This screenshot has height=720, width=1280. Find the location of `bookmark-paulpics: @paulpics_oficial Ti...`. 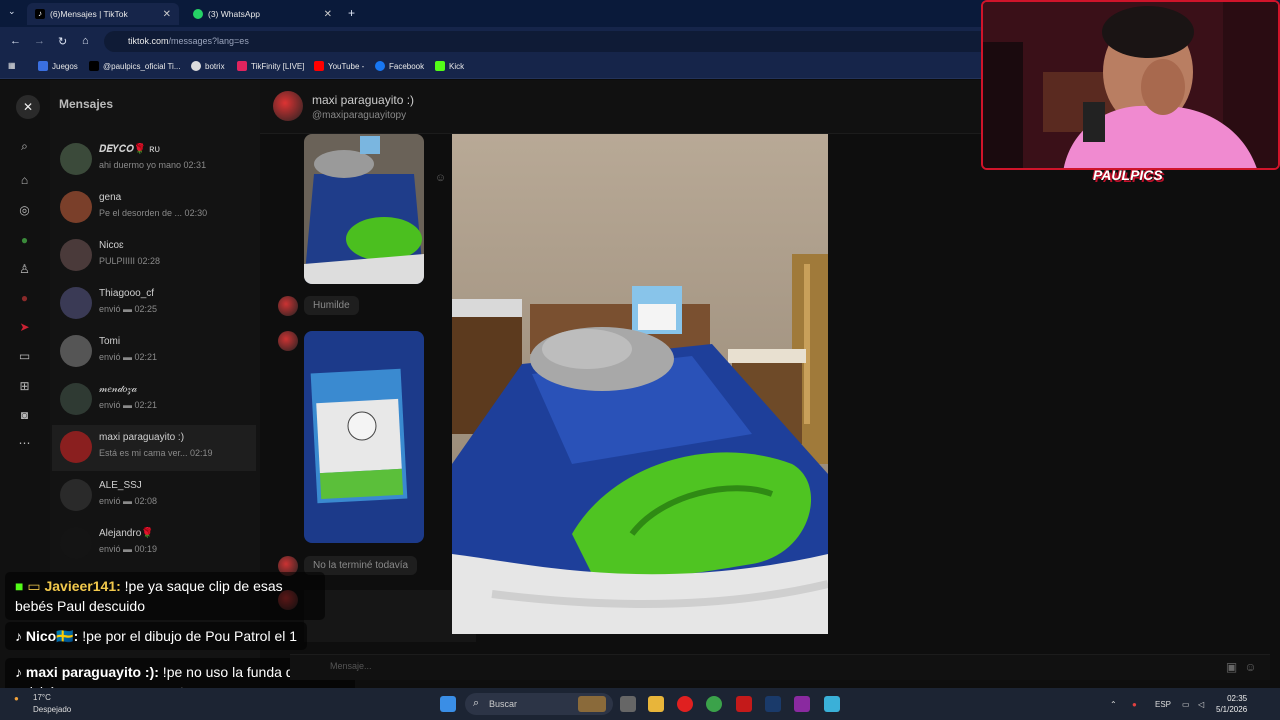

bookmark-paulpics: @paulpics_oficial Ti... is located at coordinates (135, 66).